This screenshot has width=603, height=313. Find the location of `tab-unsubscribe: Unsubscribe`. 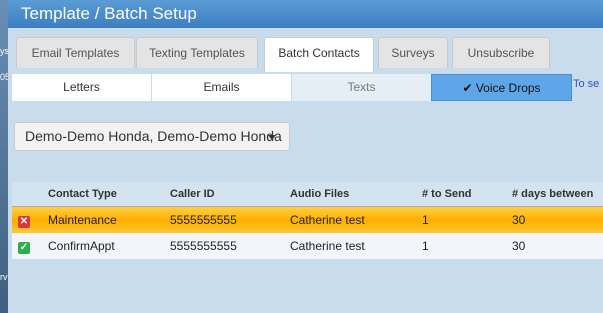

tab-unsubscribe: Unsubscribe is located at coordinates (501, 52).